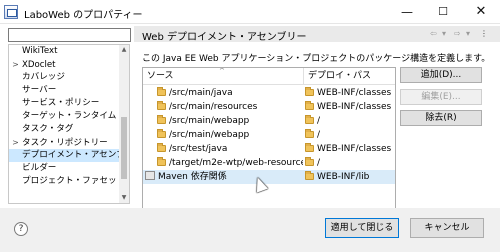  Describe the element at coordinates (269, 149) in the screenshot. I see `table-row: /src/test/java WEB-INF/classes` at that location.